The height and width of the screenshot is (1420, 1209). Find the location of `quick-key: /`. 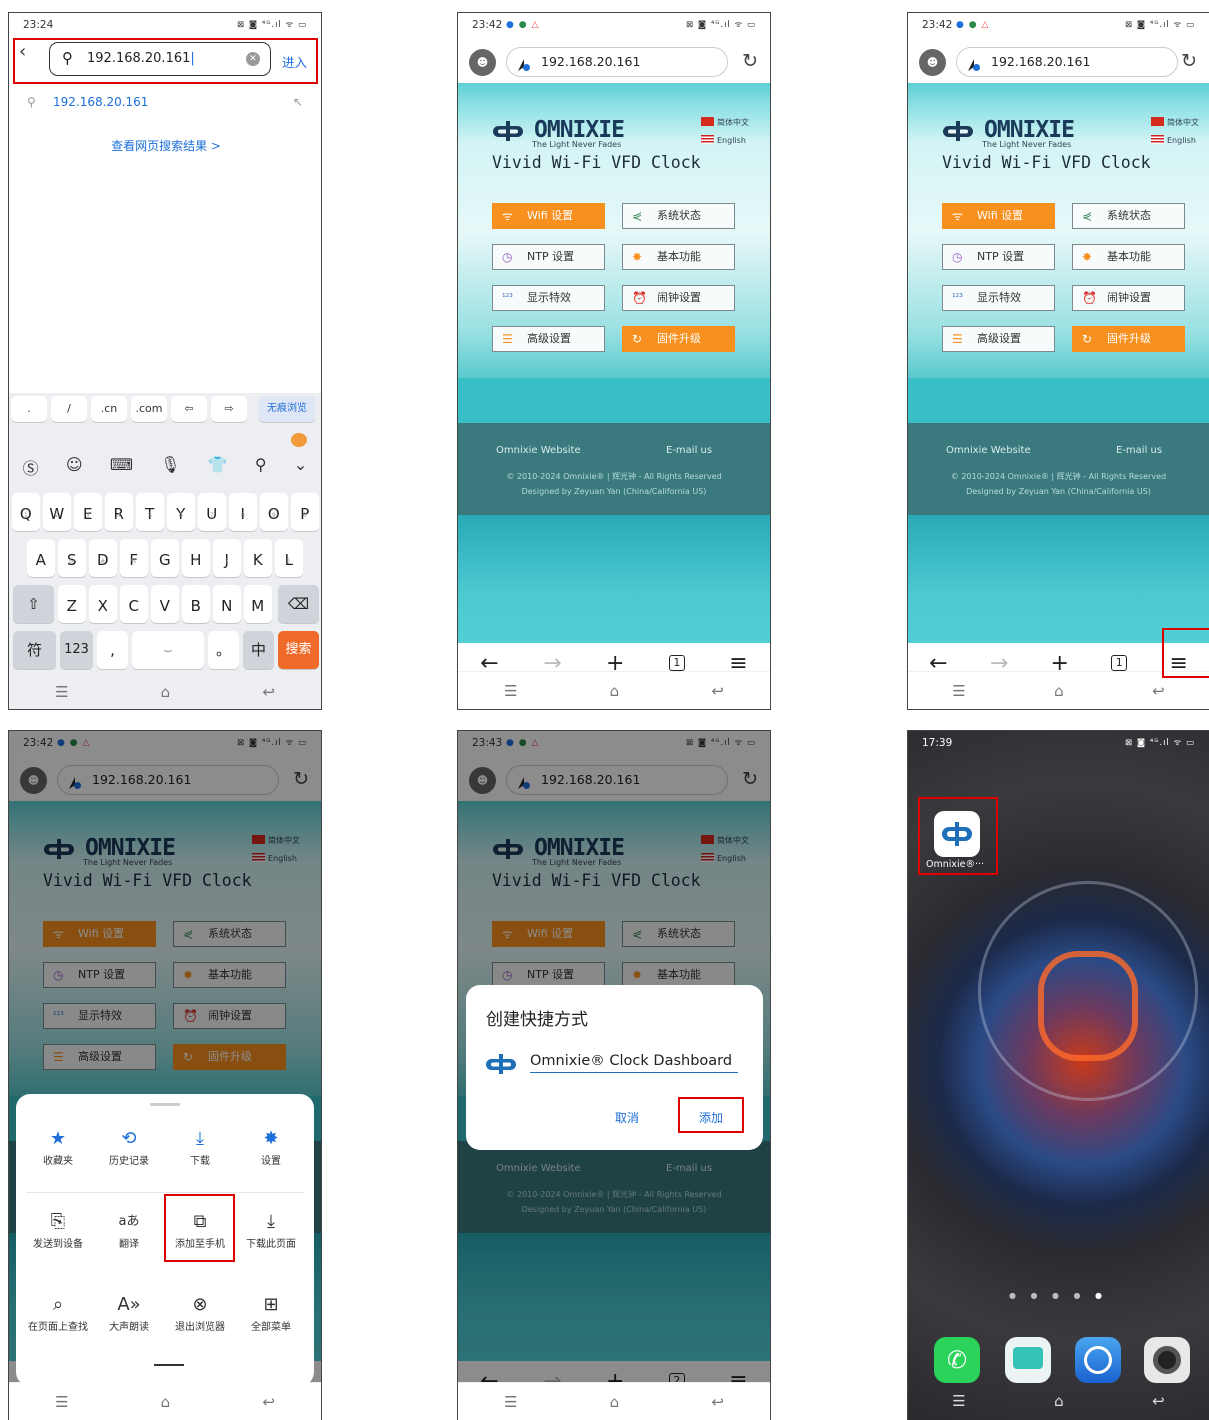

quick-key: / is located at coordinates (69, 409).